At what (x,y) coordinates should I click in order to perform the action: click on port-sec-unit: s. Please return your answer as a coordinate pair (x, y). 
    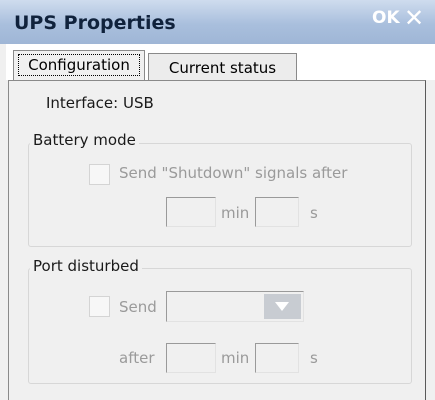
    Looking at the image, I should click on (314, 358).